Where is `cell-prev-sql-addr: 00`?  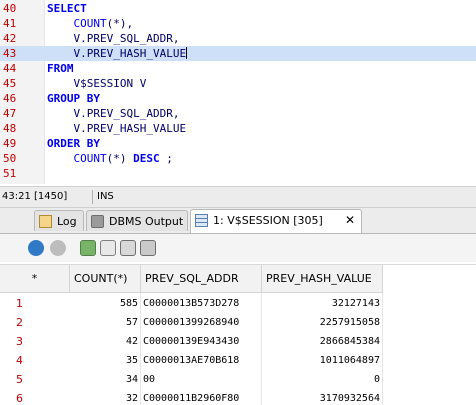 cell-prev-sql-addr: 00 is located at coordinates (201, 379).